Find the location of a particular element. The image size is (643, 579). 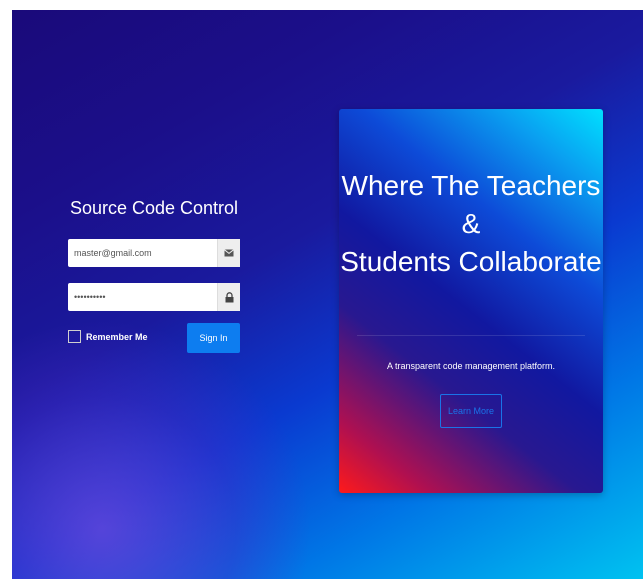

email-field is located at coordinates (154, 253).